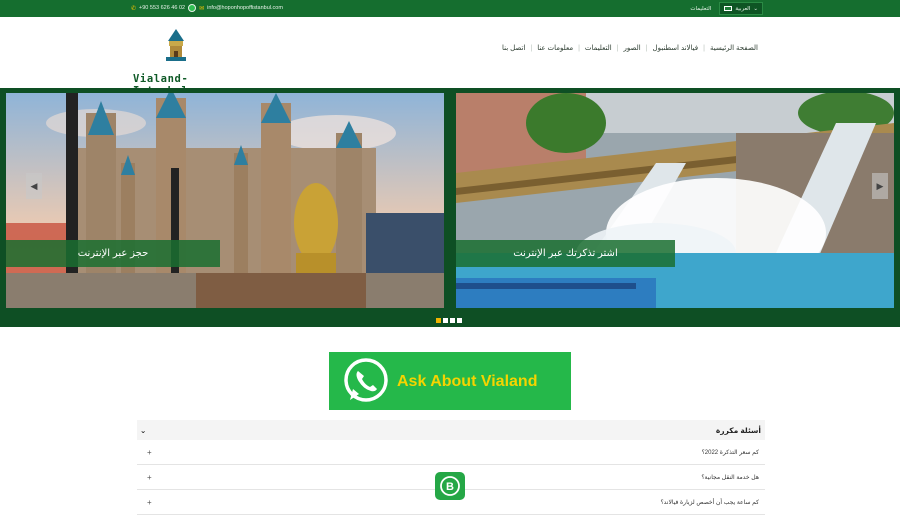 The height and width of the screenshot is (515, 900). Describe the element at coordinates (734, 48) in the screenshot. I see `nav-home: الصفحة الرئيسية` at that location.